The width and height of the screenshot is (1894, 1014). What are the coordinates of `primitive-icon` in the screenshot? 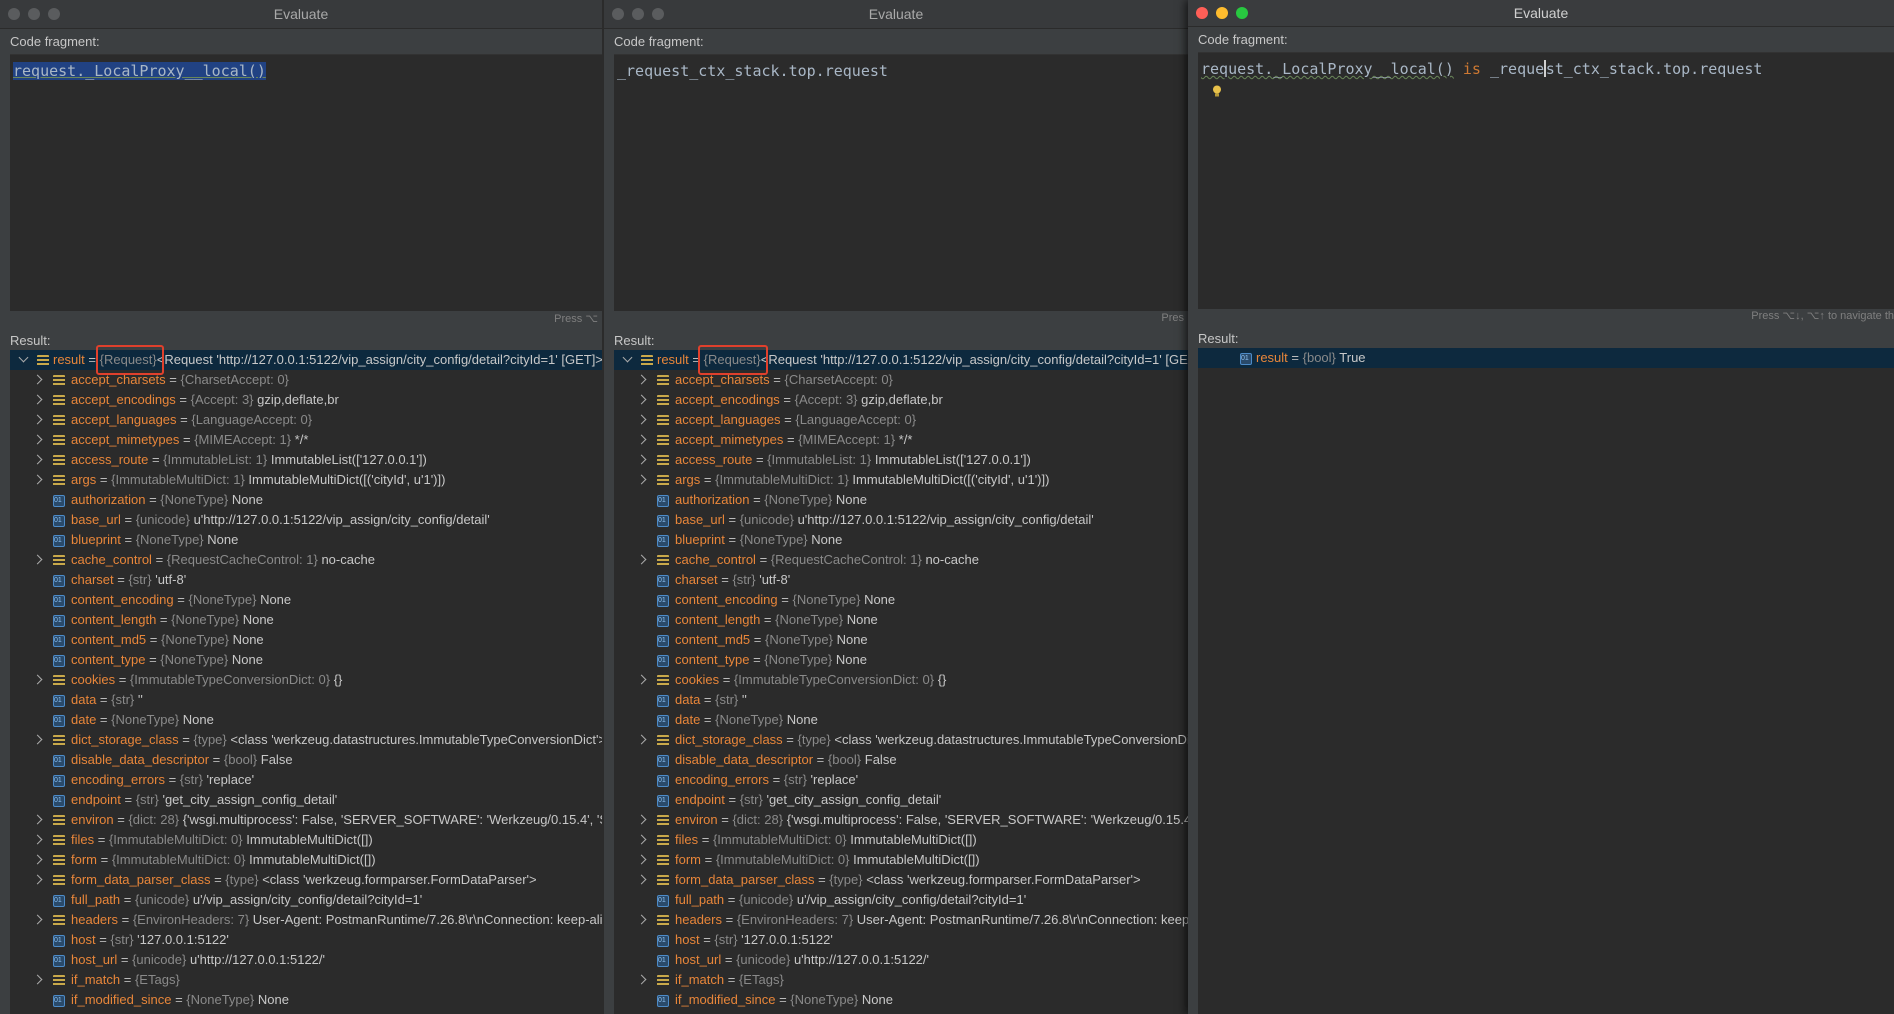 It's located at (59, 521).